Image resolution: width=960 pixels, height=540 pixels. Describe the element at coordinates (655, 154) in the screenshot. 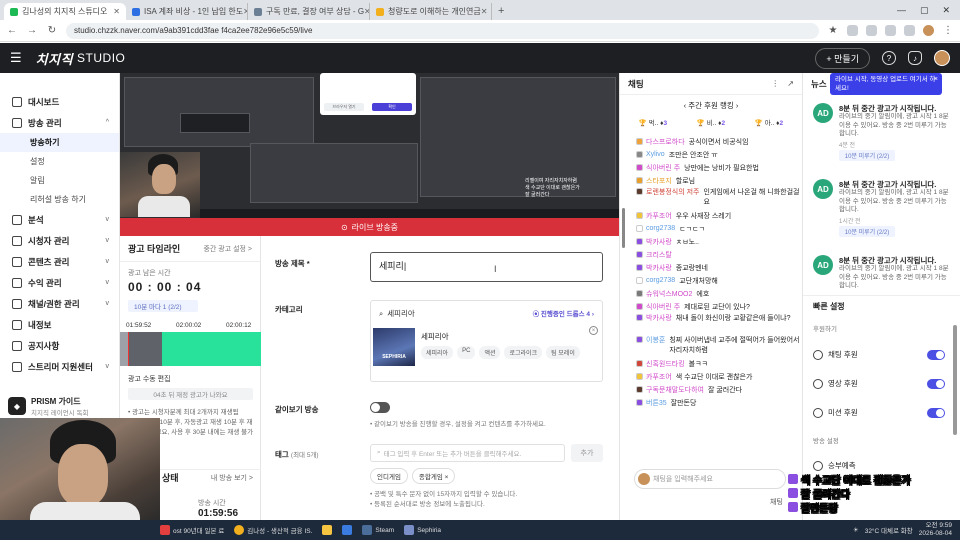

I see `chat-nickname: Xylivo` at that location.